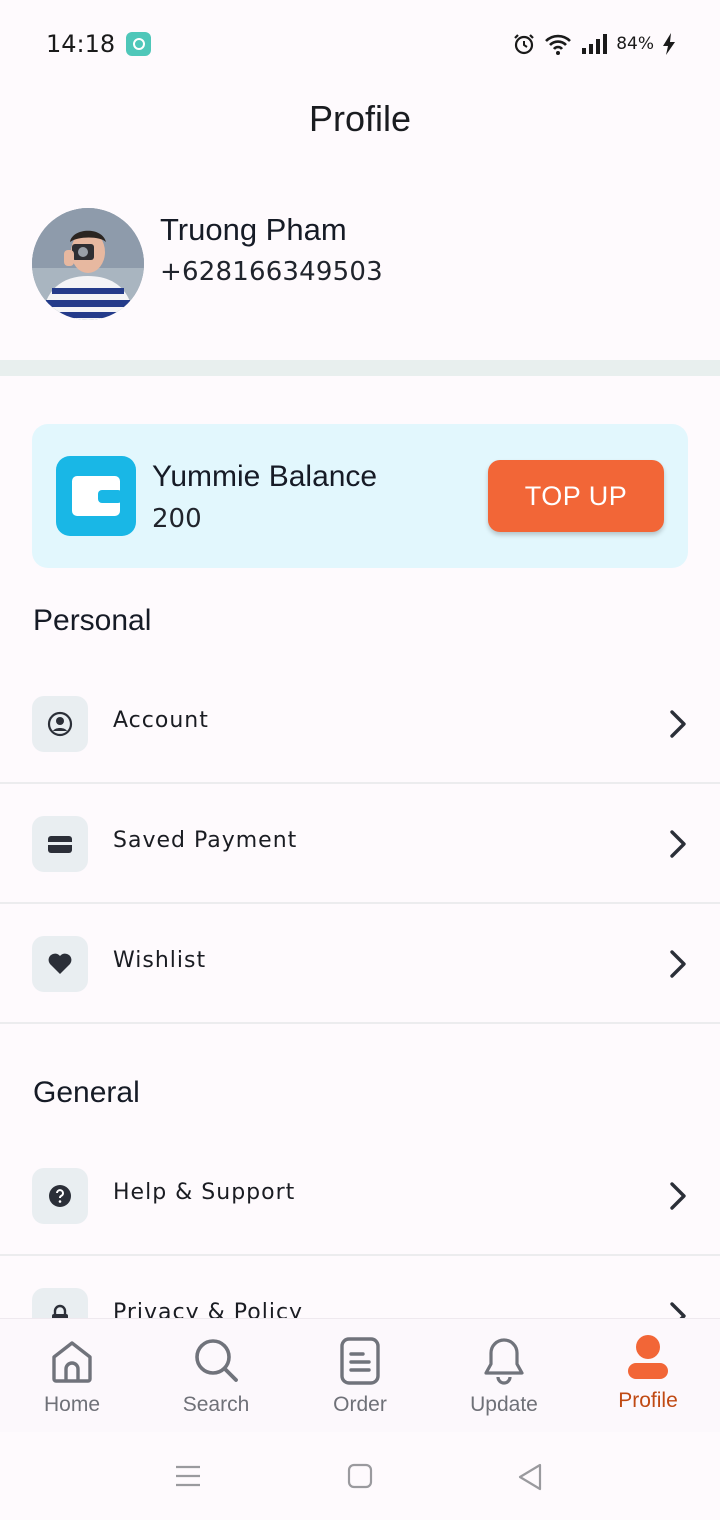 The image size is (720, 1520). Describe the element at coordinates (576, 496) in the screenshot. I see `top-up-button: TOP UP` at that location.